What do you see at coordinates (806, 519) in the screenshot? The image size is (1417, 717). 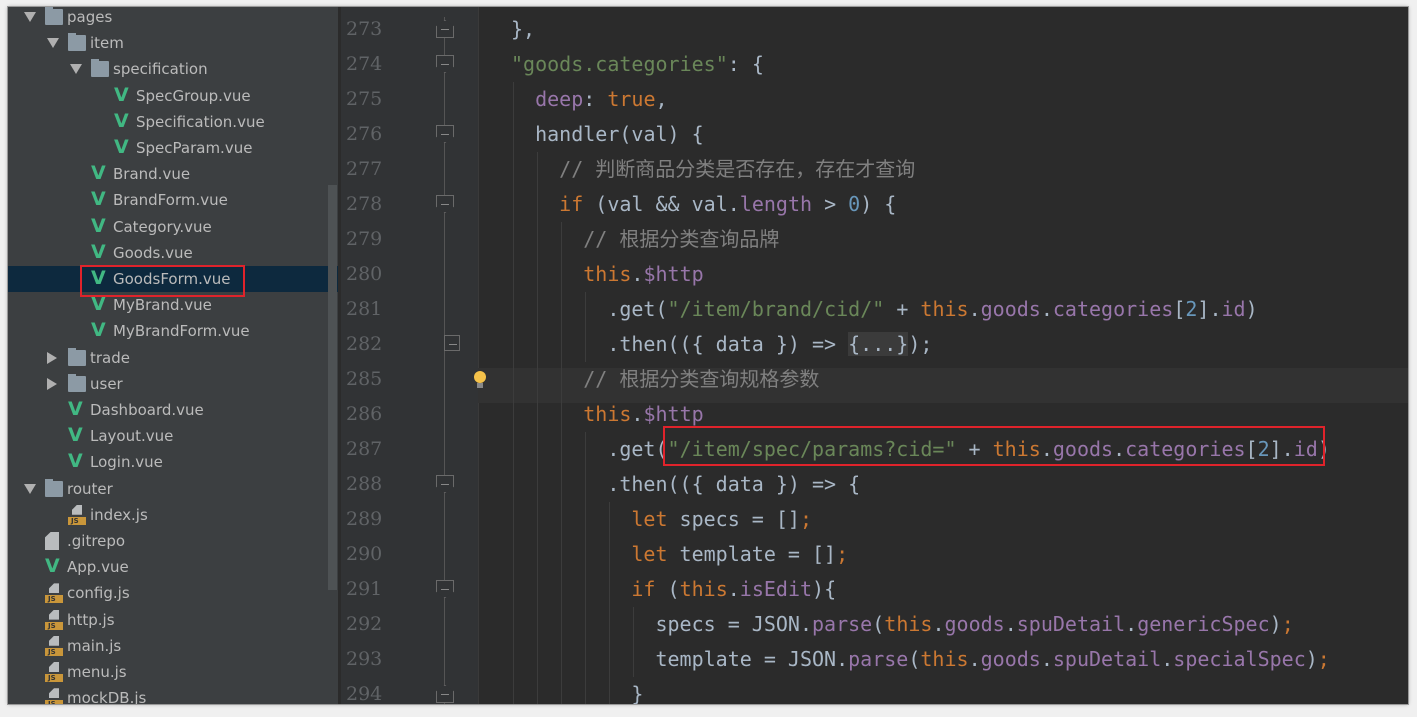 I see `code-token: ;` at bounding box center [806, 519].